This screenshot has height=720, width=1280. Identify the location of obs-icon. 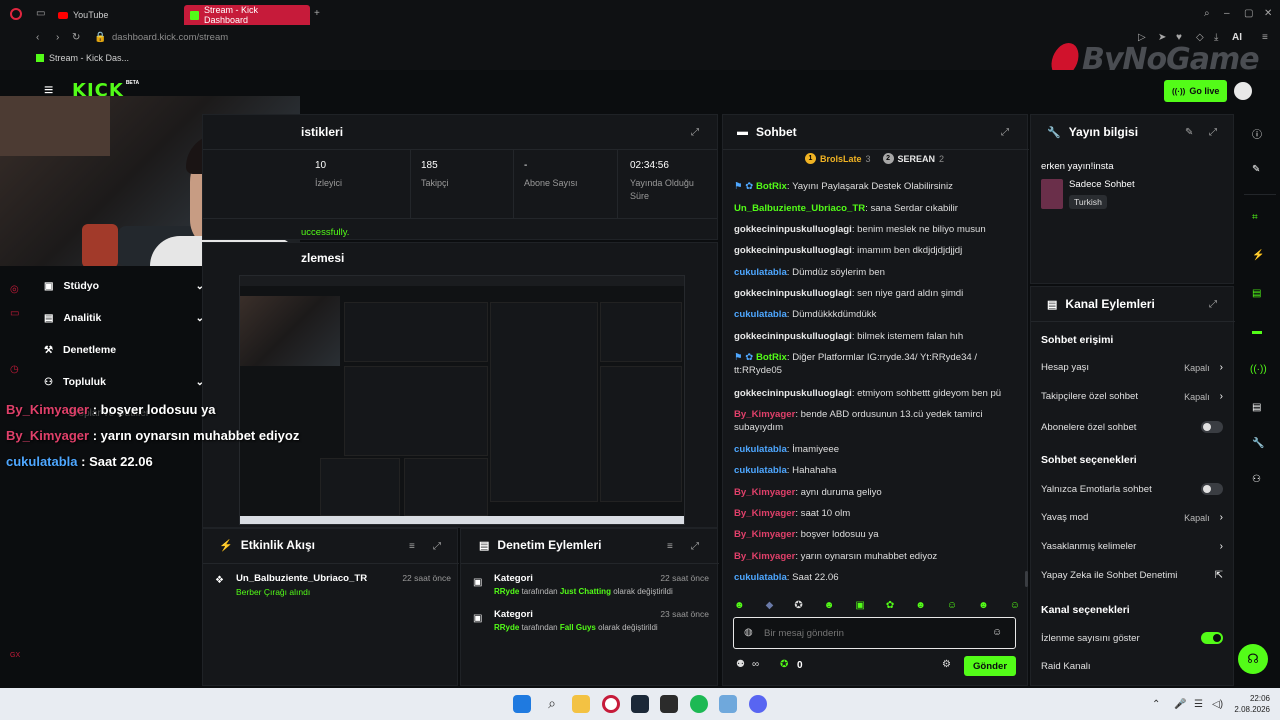
(669, 704).